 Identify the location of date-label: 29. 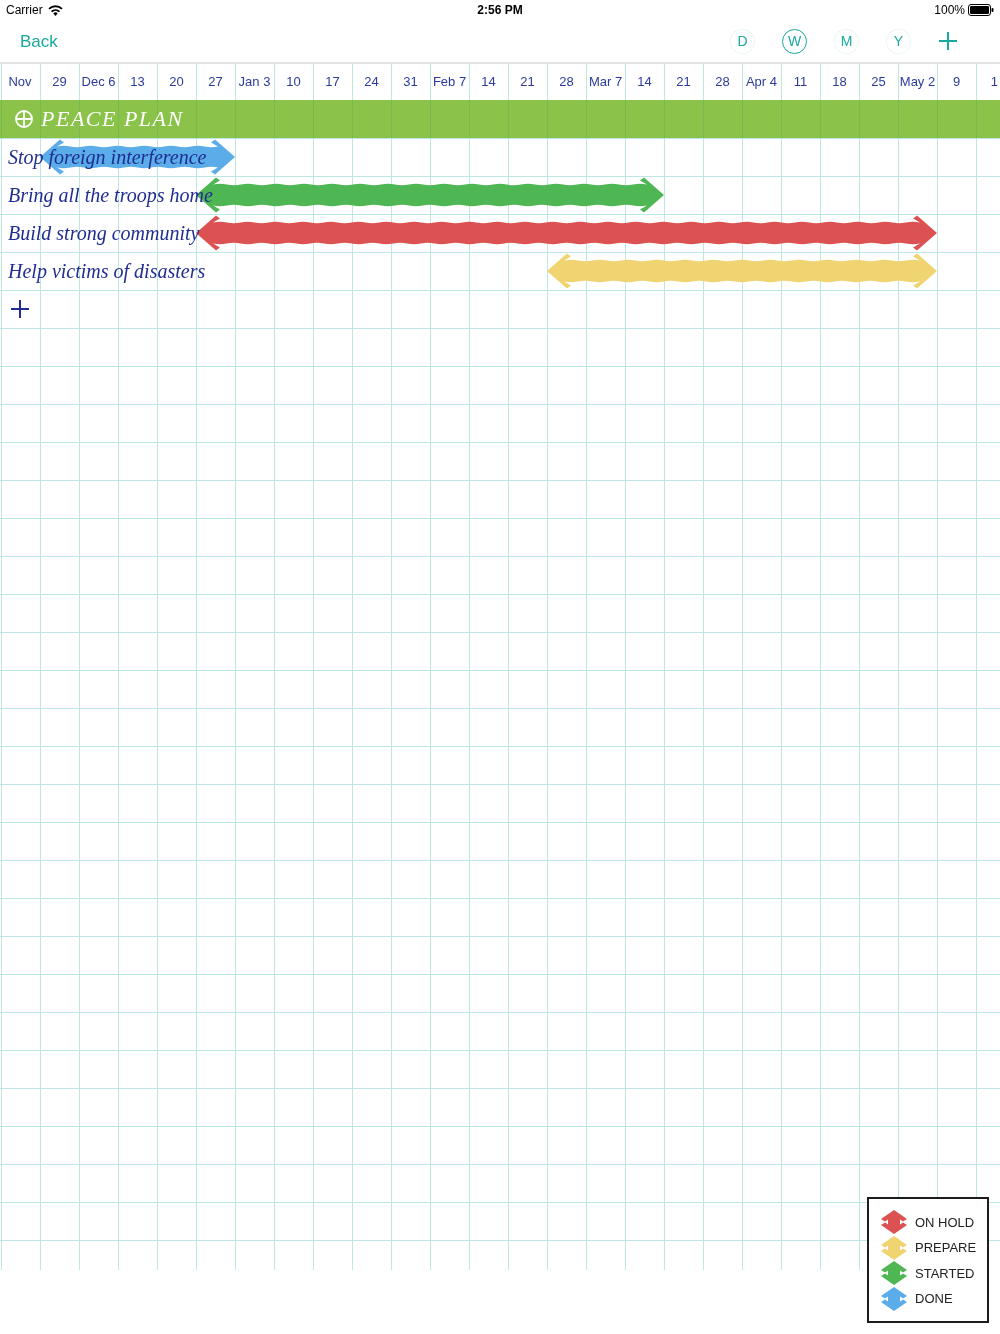
(59, 82).